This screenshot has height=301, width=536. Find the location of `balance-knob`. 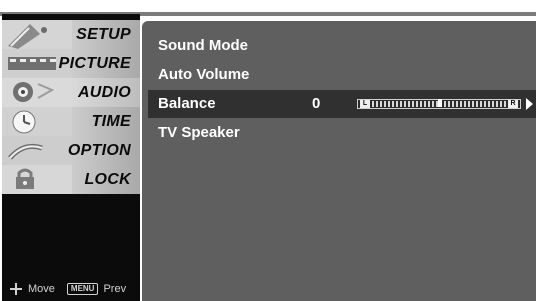

balance-knob is located at coordinates (440, 103).